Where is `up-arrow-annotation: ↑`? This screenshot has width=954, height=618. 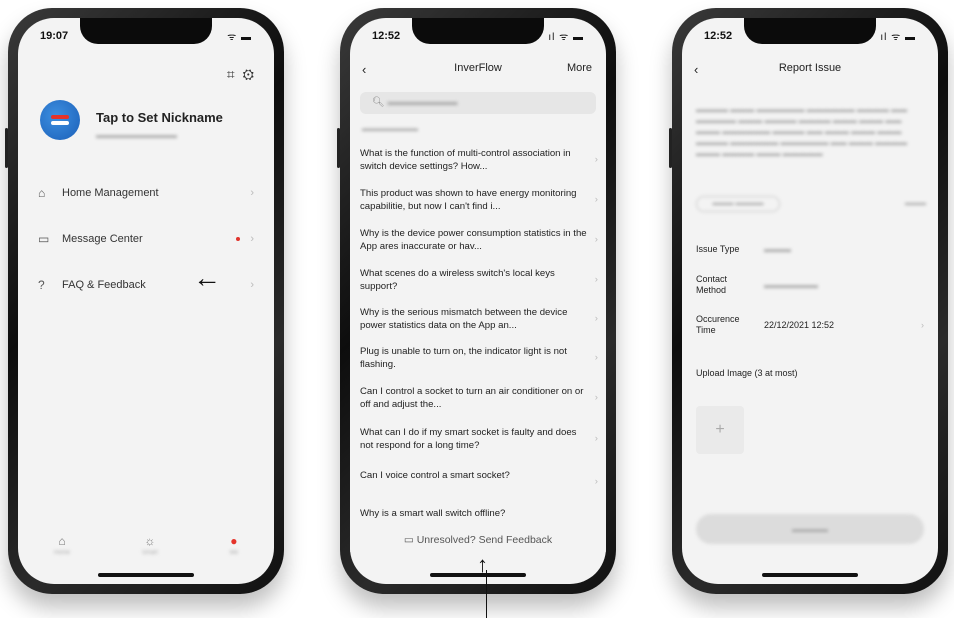
up-arrow-annotation: ↑ is located at coordinates (487, 585).